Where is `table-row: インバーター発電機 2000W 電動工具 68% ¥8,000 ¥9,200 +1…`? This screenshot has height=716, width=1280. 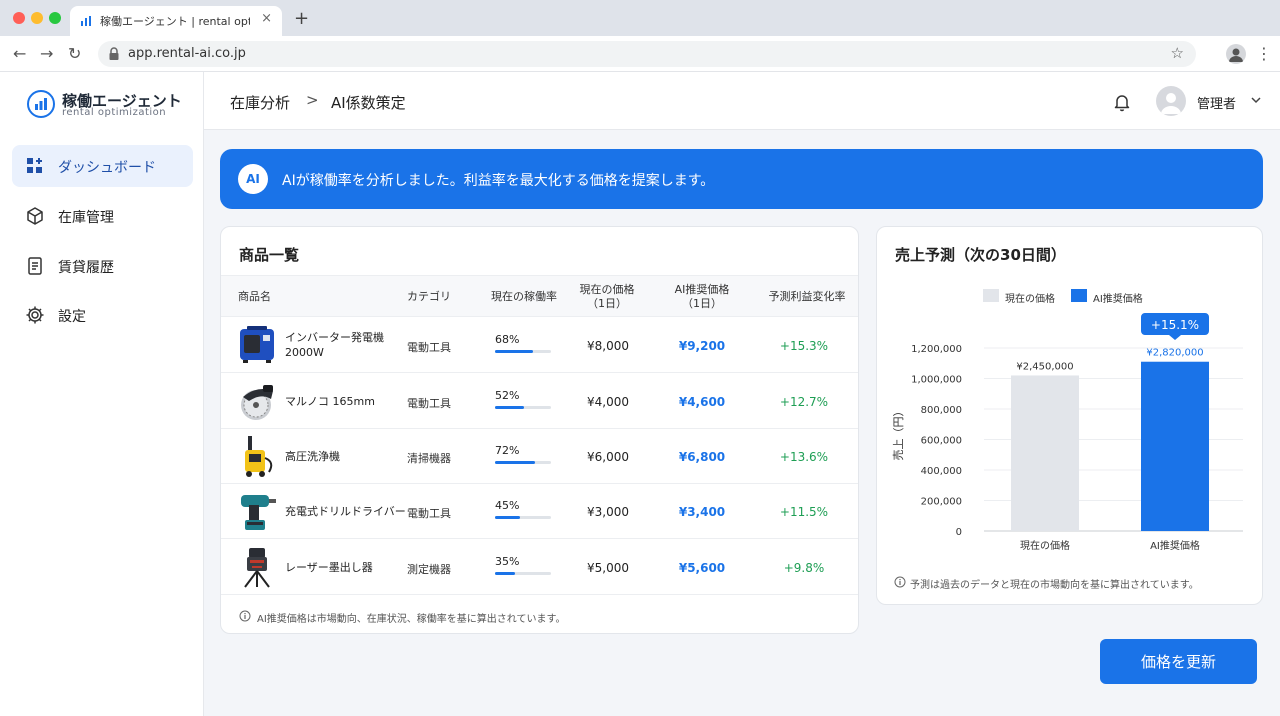 table-row: インバーター発電機 2000W 電動工具 68% ¥8,000 ¥9,200 +1… is located at coordinates (539, 345).